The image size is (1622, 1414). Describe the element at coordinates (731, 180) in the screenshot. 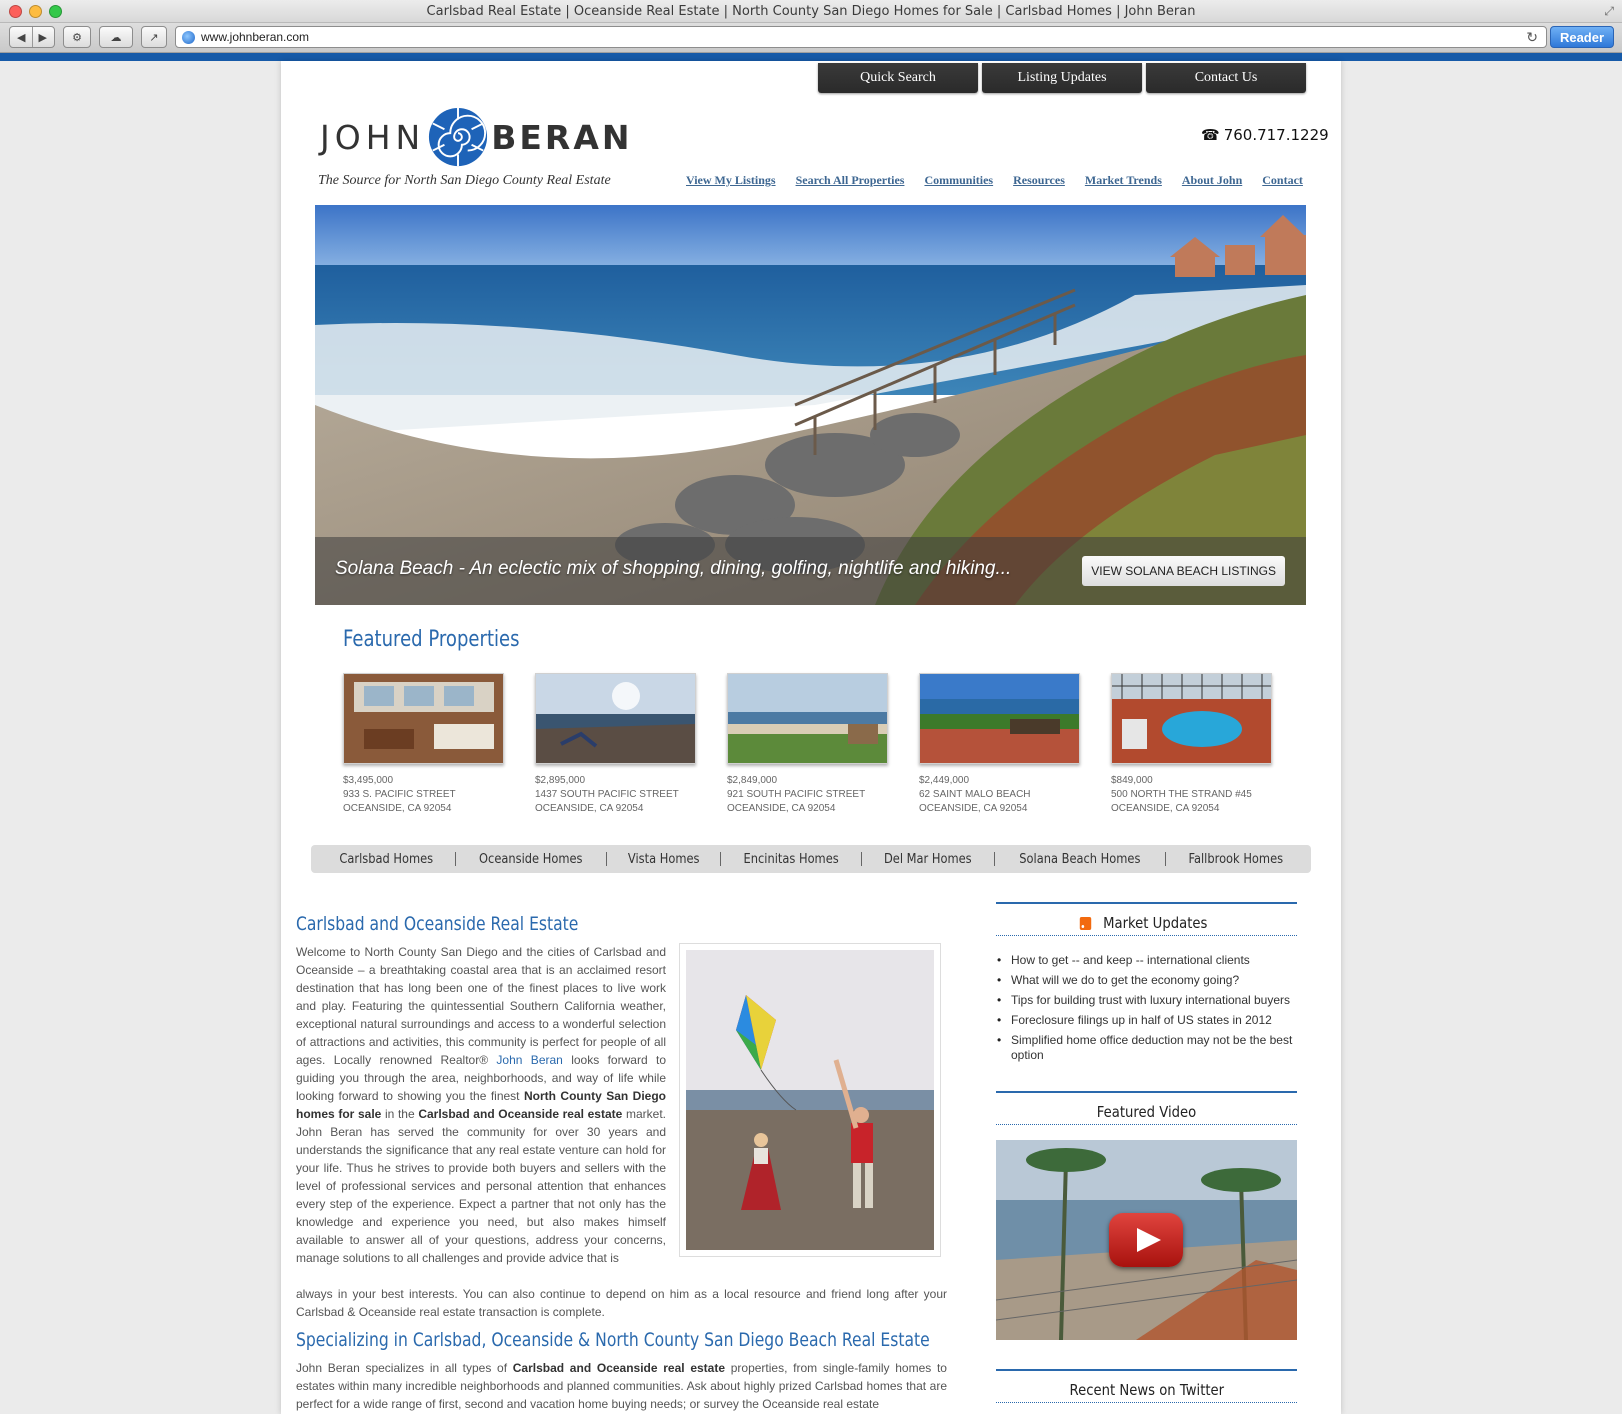

I see `nav-view-my-listings: View My Listings` at that location.